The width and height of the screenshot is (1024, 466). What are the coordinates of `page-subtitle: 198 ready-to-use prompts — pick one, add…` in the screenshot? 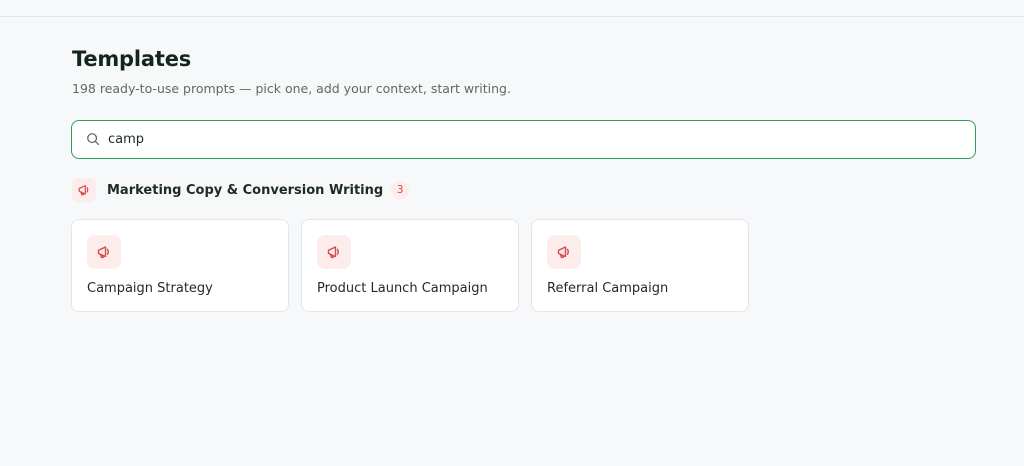 It's located at (291, 88).